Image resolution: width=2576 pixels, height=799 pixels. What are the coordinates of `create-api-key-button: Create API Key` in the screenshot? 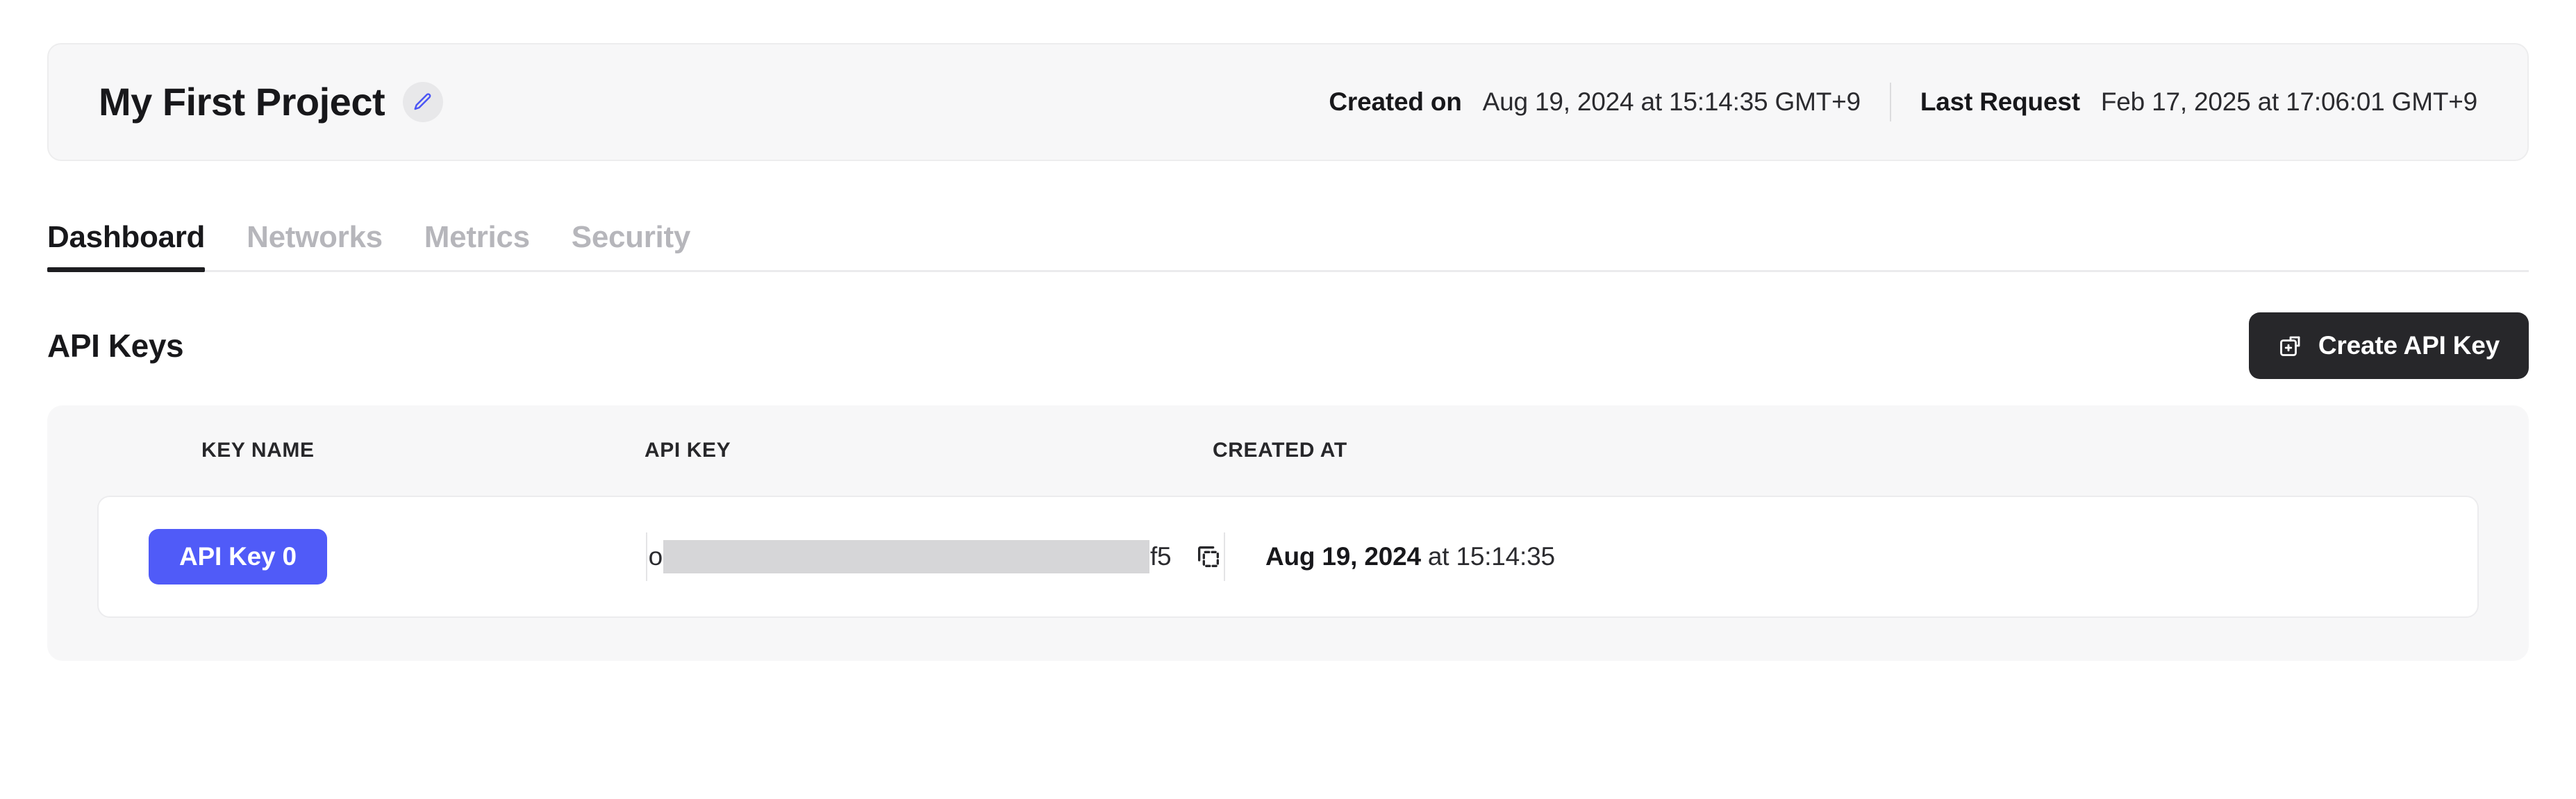 It's located at (2388, 346).